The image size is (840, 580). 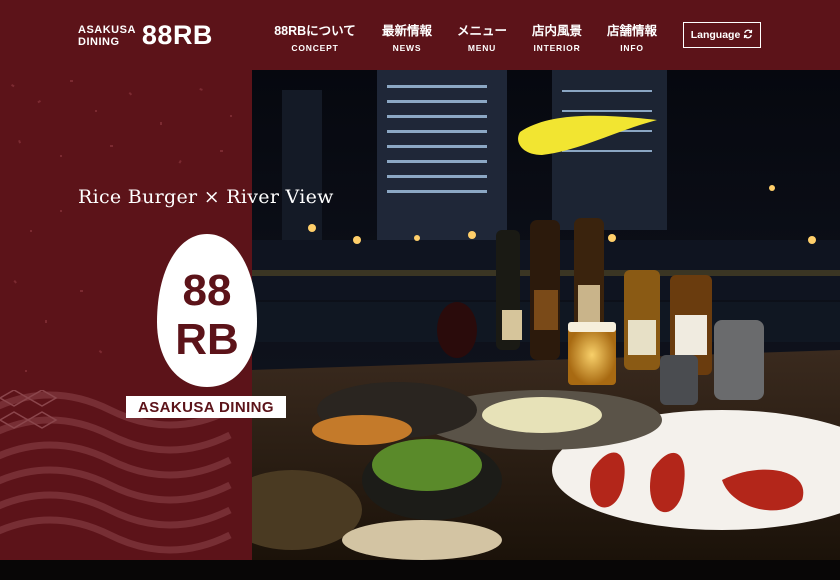 I want to click on nav-item-concept: 88RBについて CONCEPT, so click(x=315, y=36).